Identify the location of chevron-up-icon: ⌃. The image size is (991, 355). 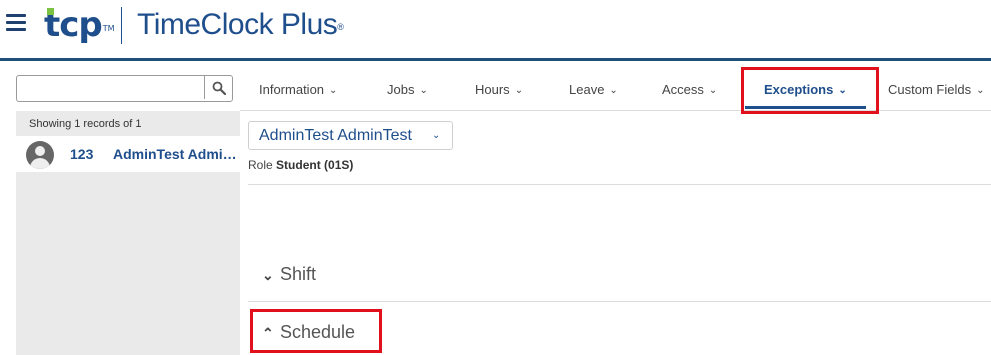
(268, 333).